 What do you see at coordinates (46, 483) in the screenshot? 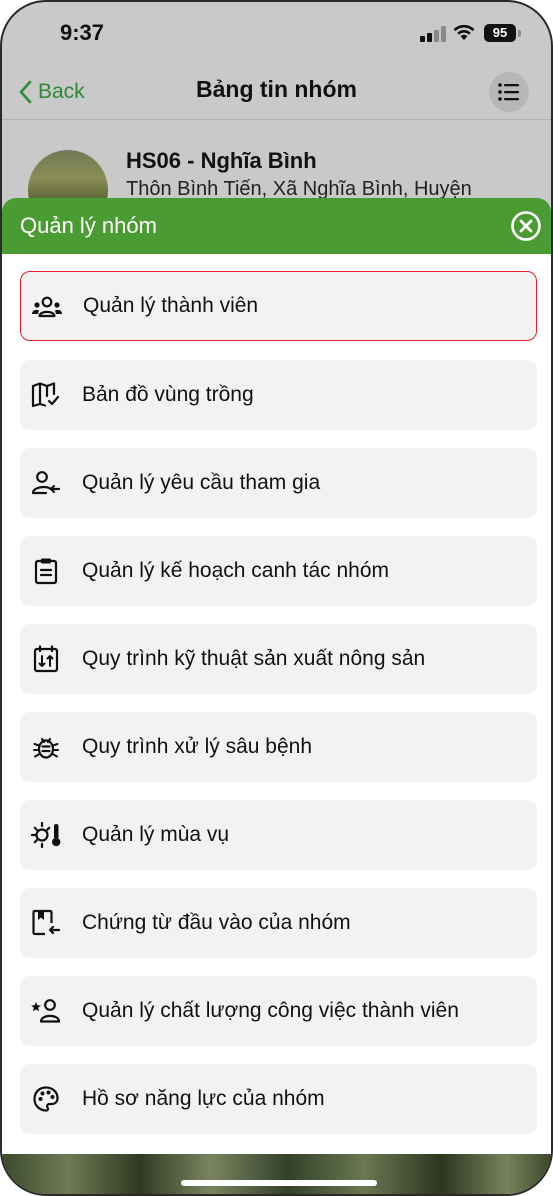
I see `person-request-icon` at bounding box center [46, 483].